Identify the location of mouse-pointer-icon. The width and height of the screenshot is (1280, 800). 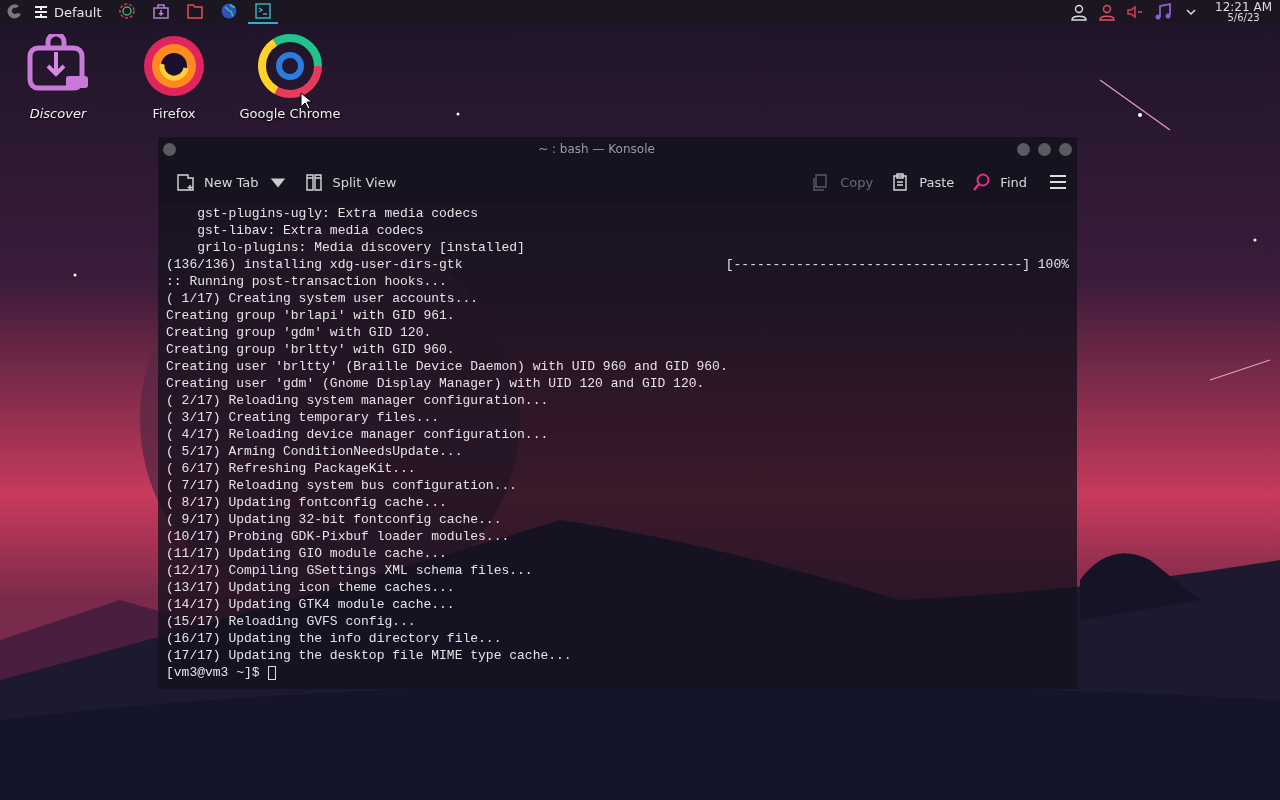
(306, 101).